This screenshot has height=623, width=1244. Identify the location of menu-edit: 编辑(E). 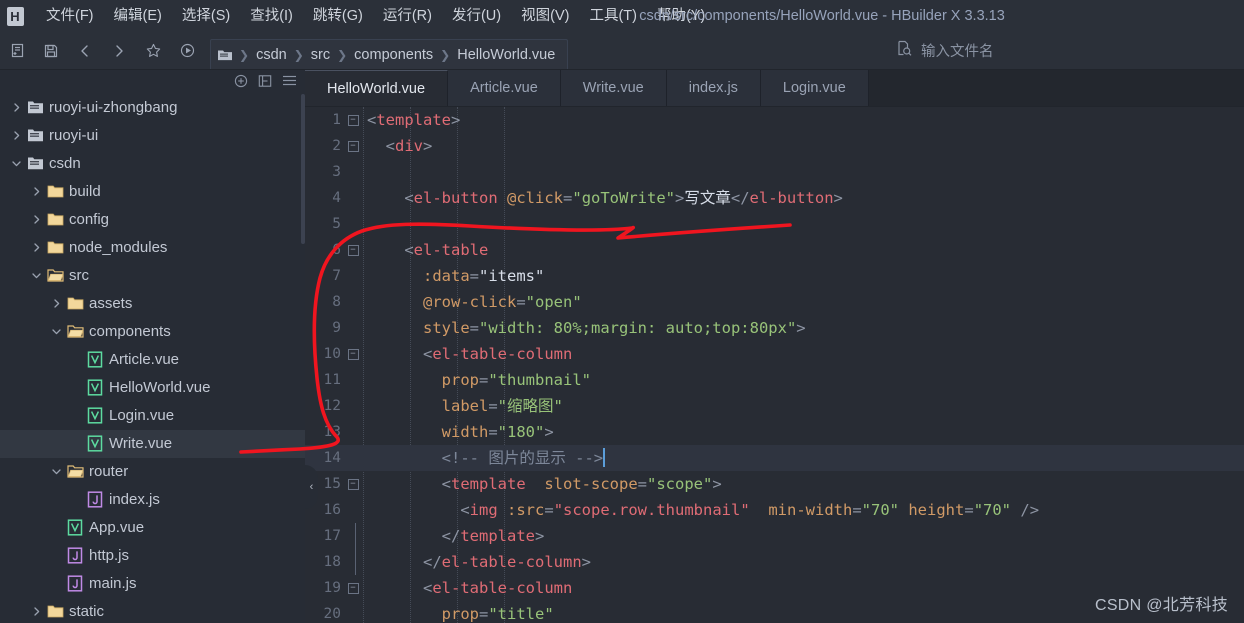
(138, 16).